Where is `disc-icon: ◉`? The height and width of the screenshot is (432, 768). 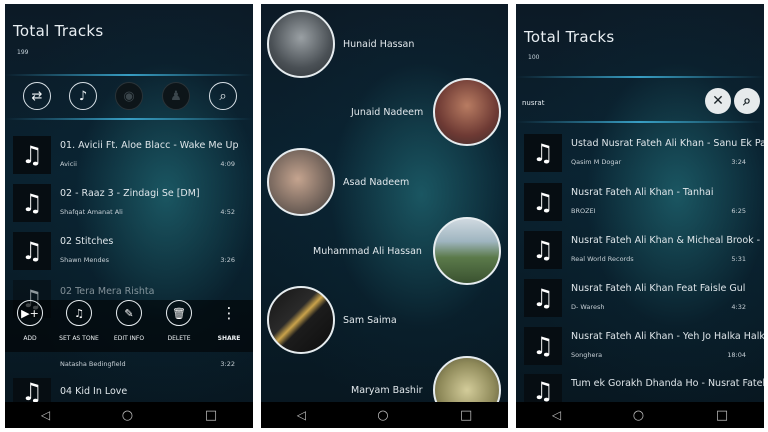
disc-icon: ◉ is located at coordinates (129, 96).